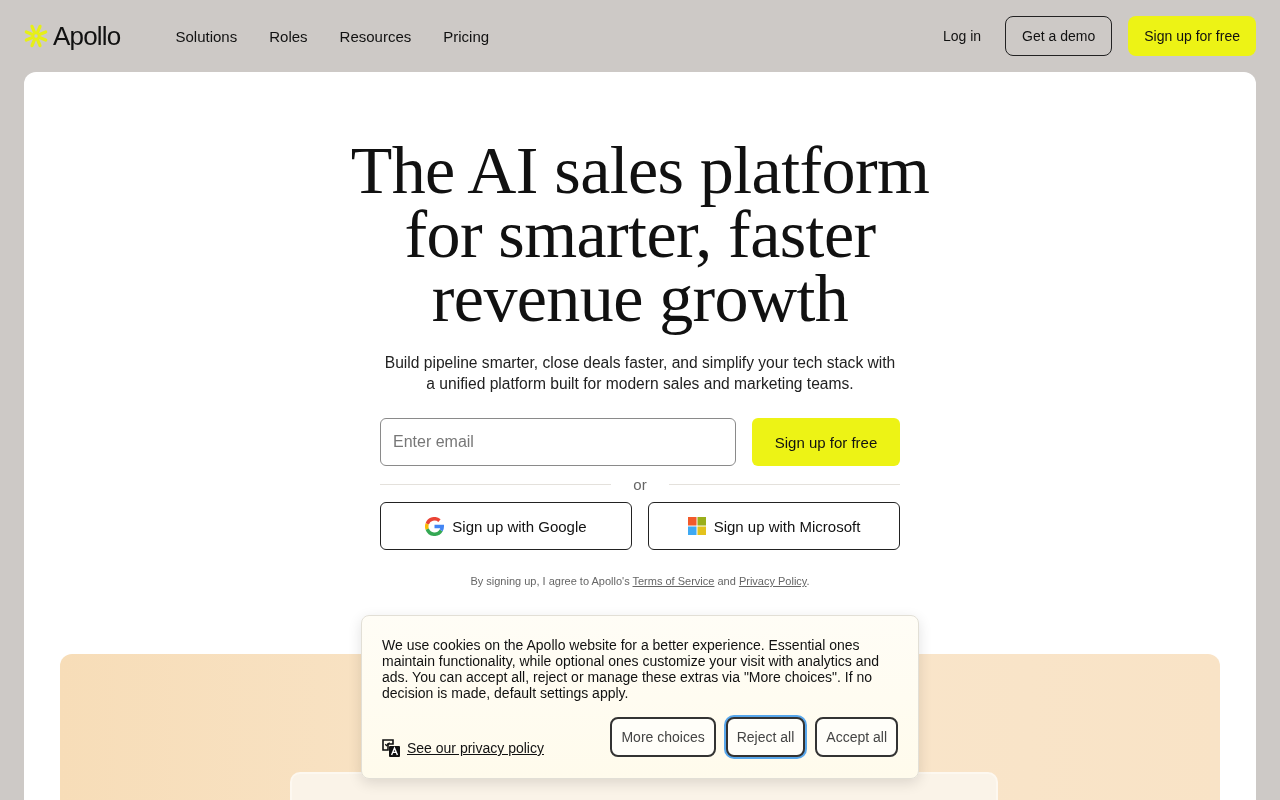 Image resolution: width=1280 pixels, height=800 pixels. I want to click on divider-text: or, so click(640, 484).